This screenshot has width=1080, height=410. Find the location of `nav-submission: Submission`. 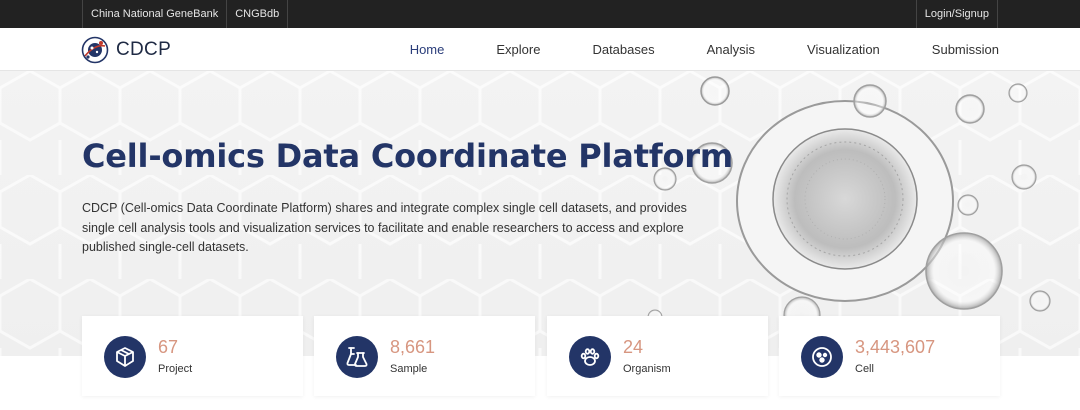

nav-submission: Submission is located at coordinates (965, 49).